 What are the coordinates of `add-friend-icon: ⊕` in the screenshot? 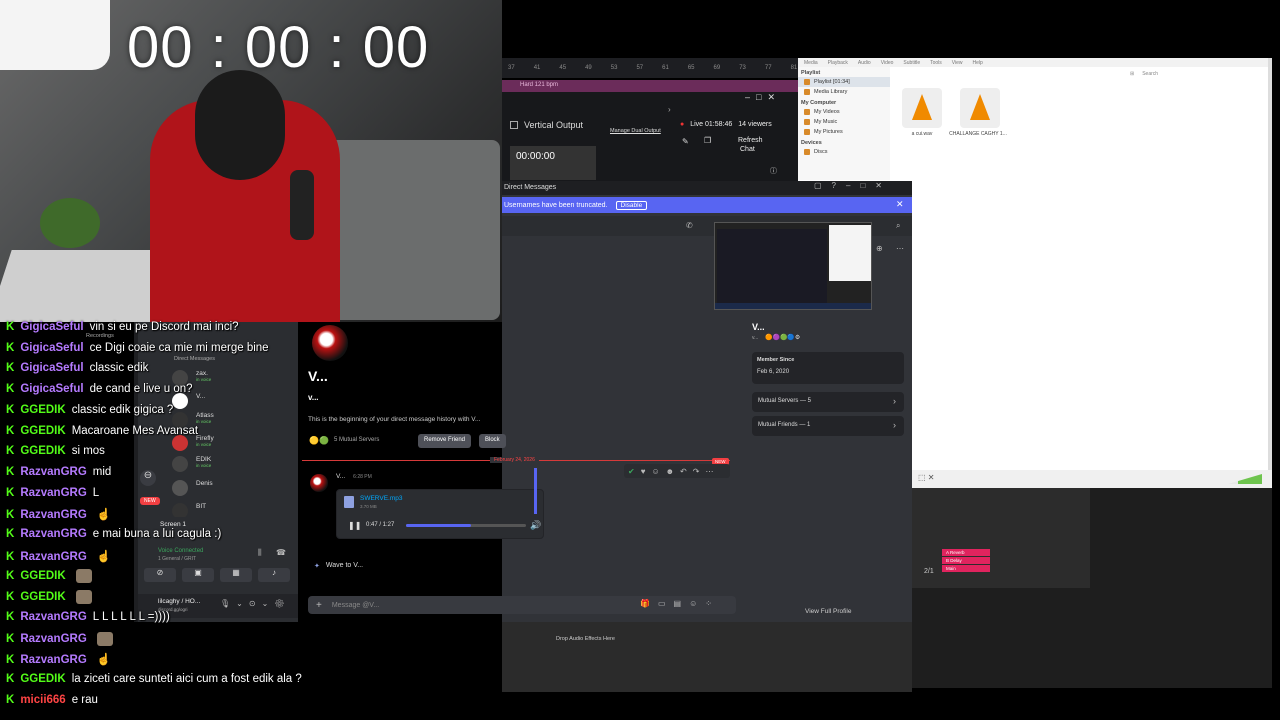 It's located at (879, 248).